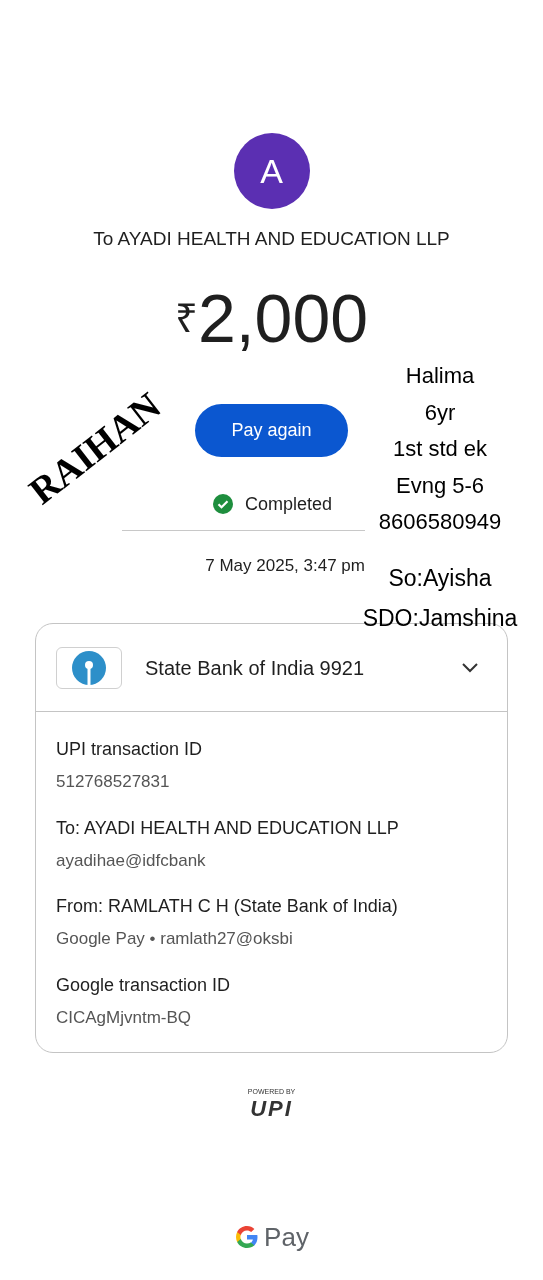 The width and height of the screenshot is (543, 1280). What do you see at coordinates (440, 578) in the screenshot?
I see `note-line: So:Ayisha` at bounding box center [440, 578].